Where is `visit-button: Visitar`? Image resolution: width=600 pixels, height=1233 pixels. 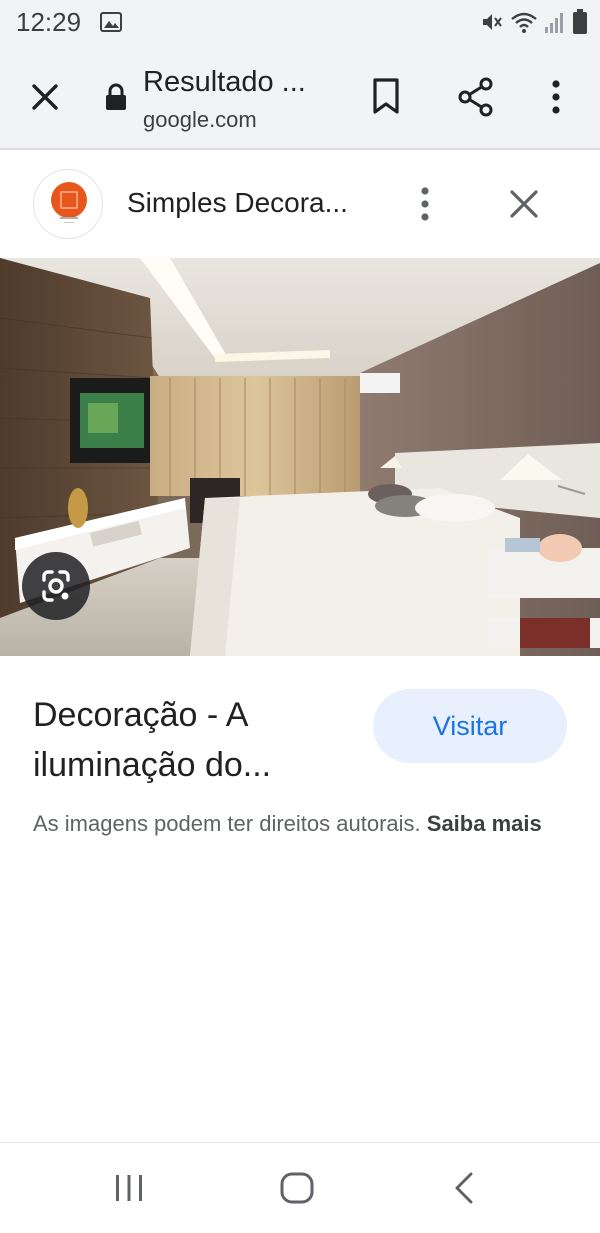
visit-button: Visitar is located at coordinates (470, 726).